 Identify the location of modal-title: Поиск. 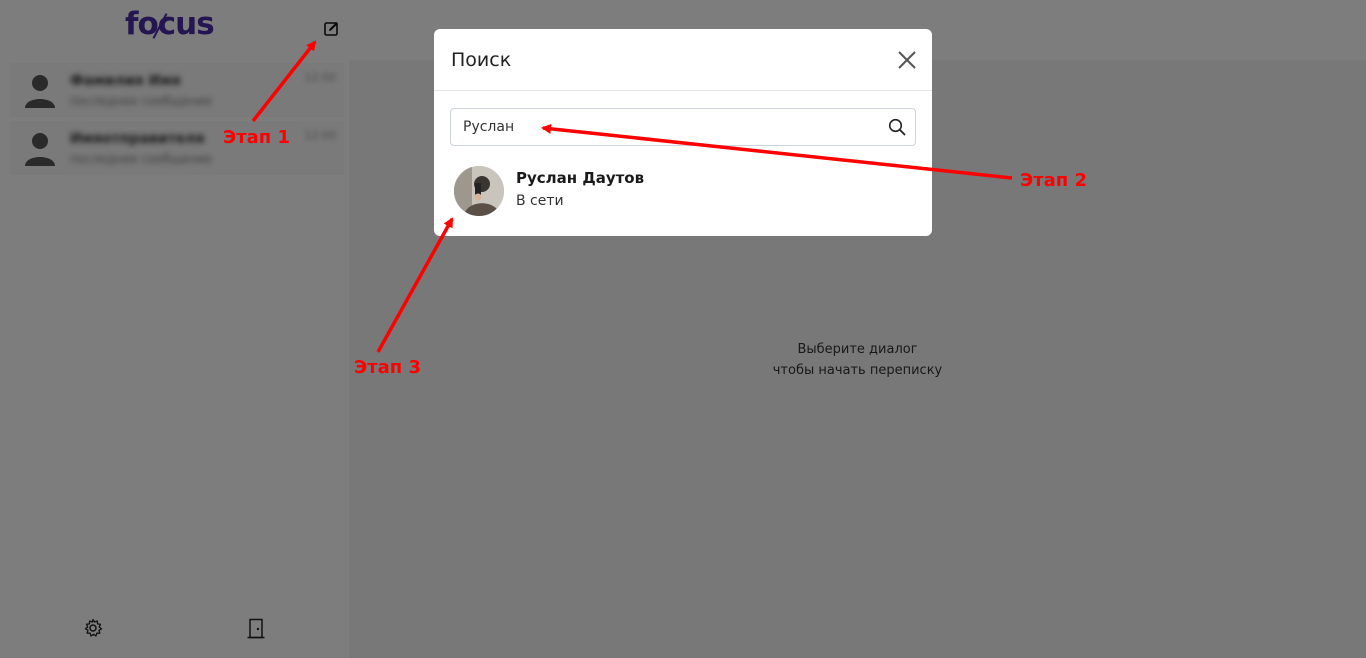
(481, 60).